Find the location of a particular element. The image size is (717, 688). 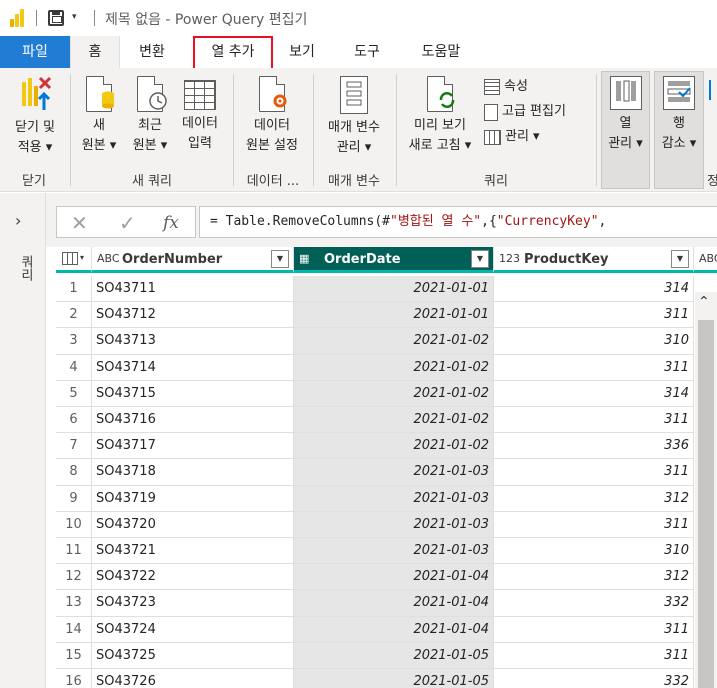

column-header-ordernumber: ABC OrderNumber ▼ is located at coordinates (193, 260).